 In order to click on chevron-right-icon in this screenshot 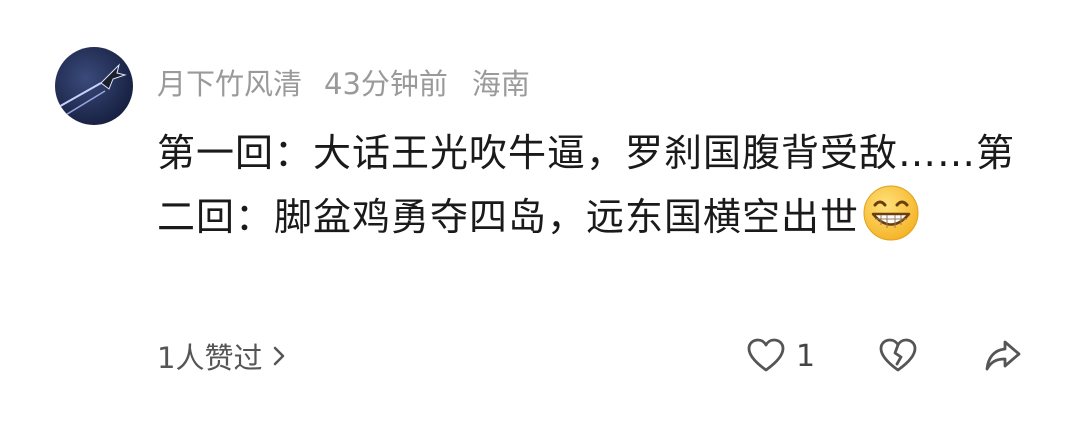, I will do `click(279, 356)`.